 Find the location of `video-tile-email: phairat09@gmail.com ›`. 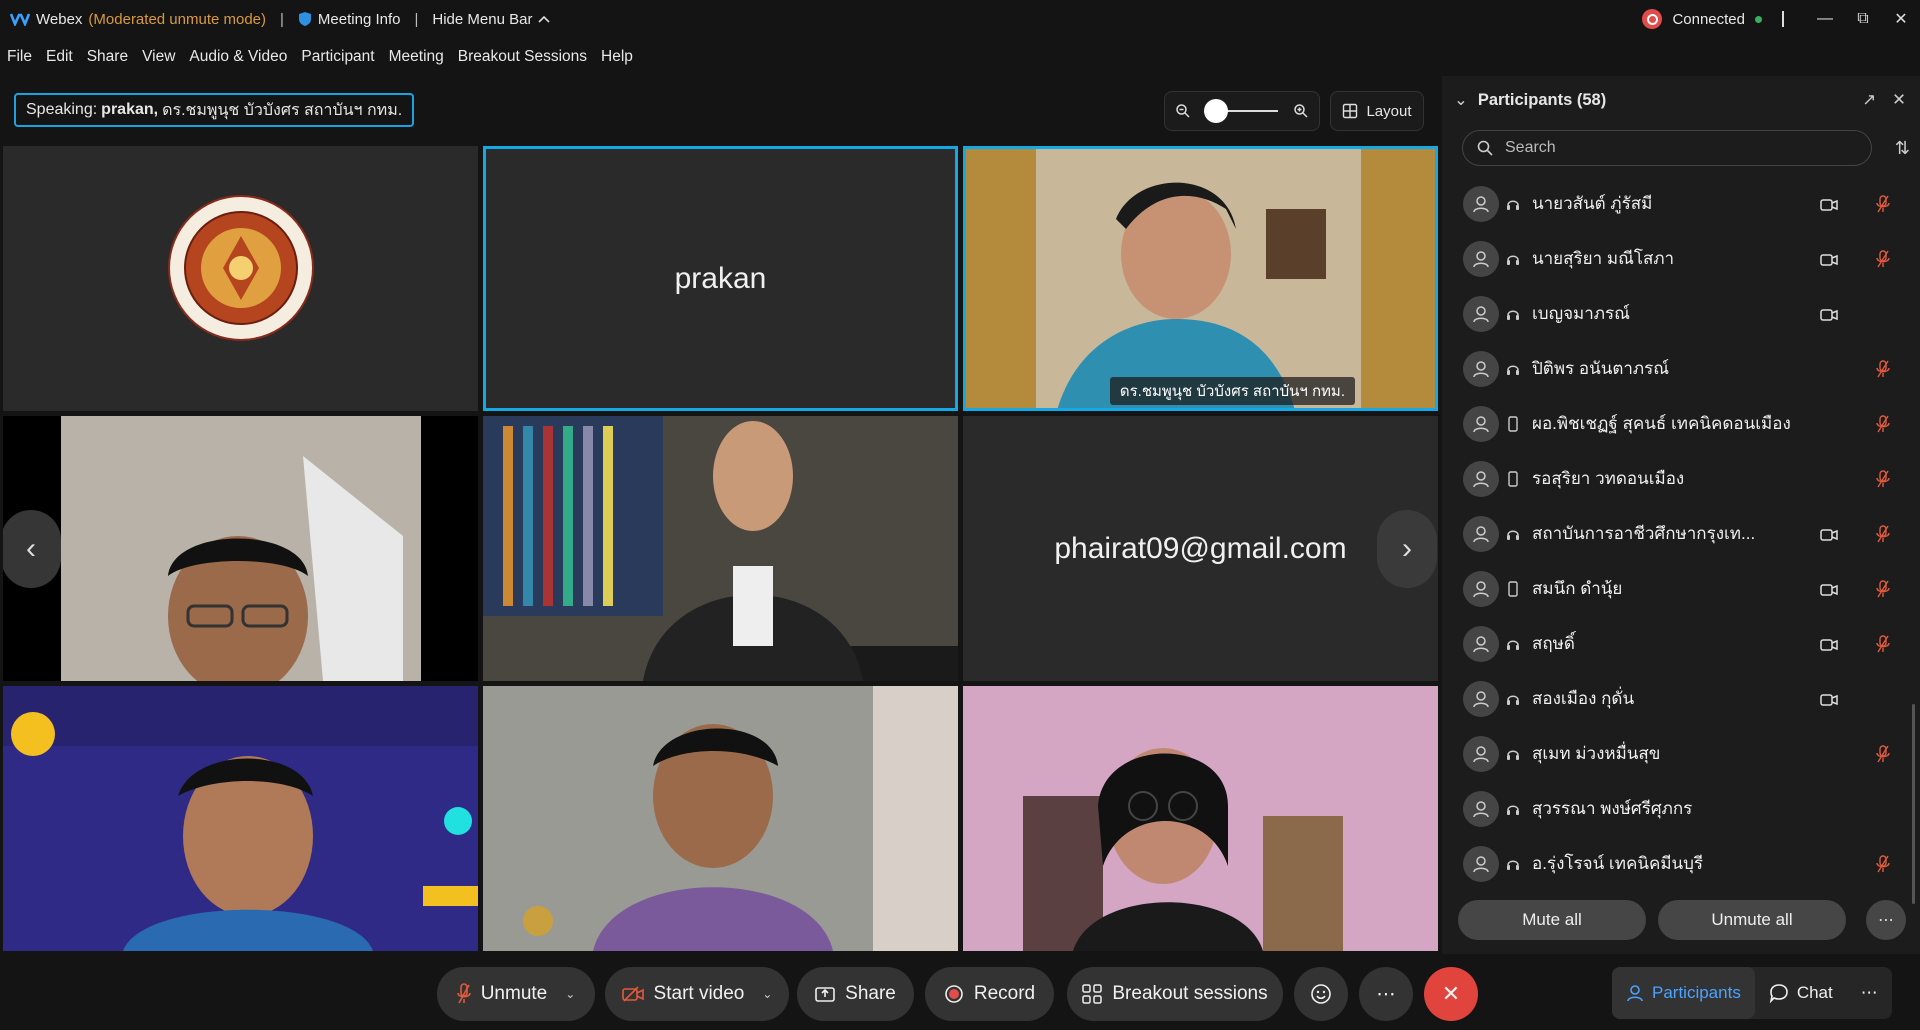

video-tile-email: phairat09@gmail.com › is located at coordinates (1200, 548).